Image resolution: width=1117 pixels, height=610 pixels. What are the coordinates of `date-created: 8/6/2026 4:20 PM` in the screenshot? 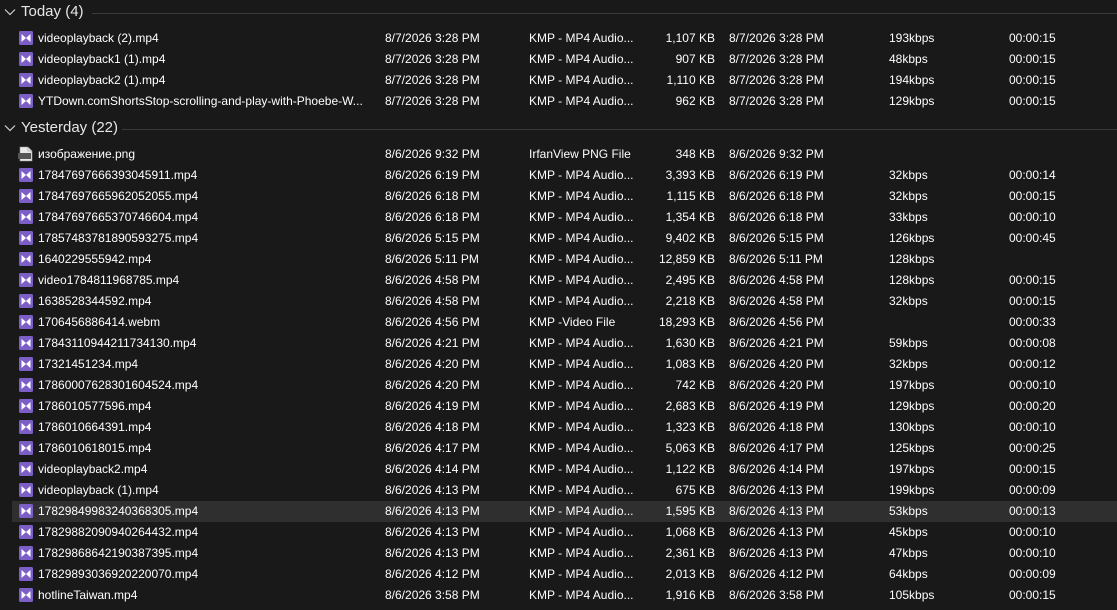 It's located at (432, 364).